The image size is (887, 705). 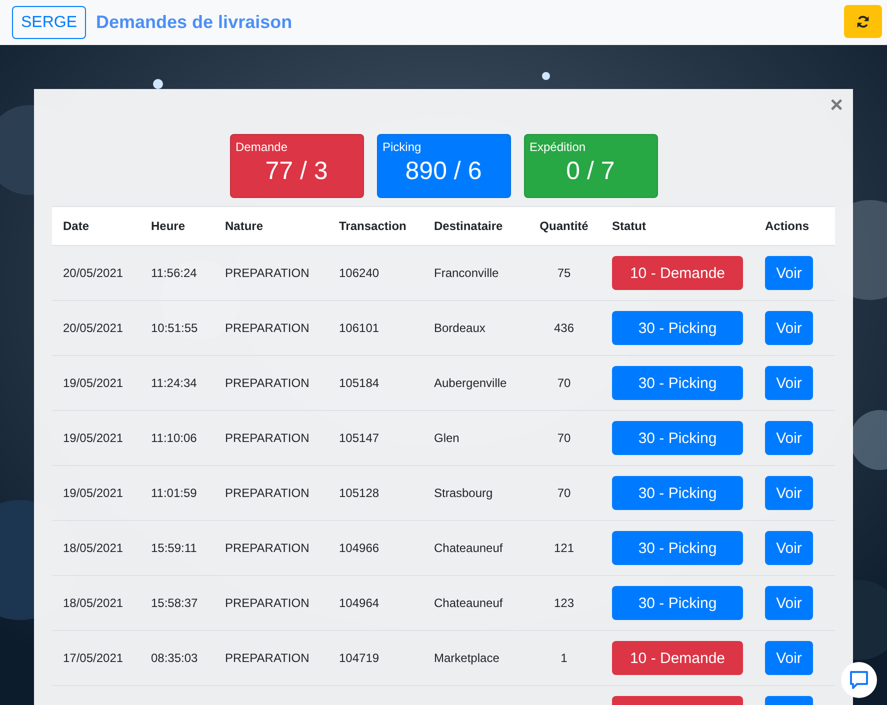 I want to click on table-cell-text: 1, so click(x=564, y=658).